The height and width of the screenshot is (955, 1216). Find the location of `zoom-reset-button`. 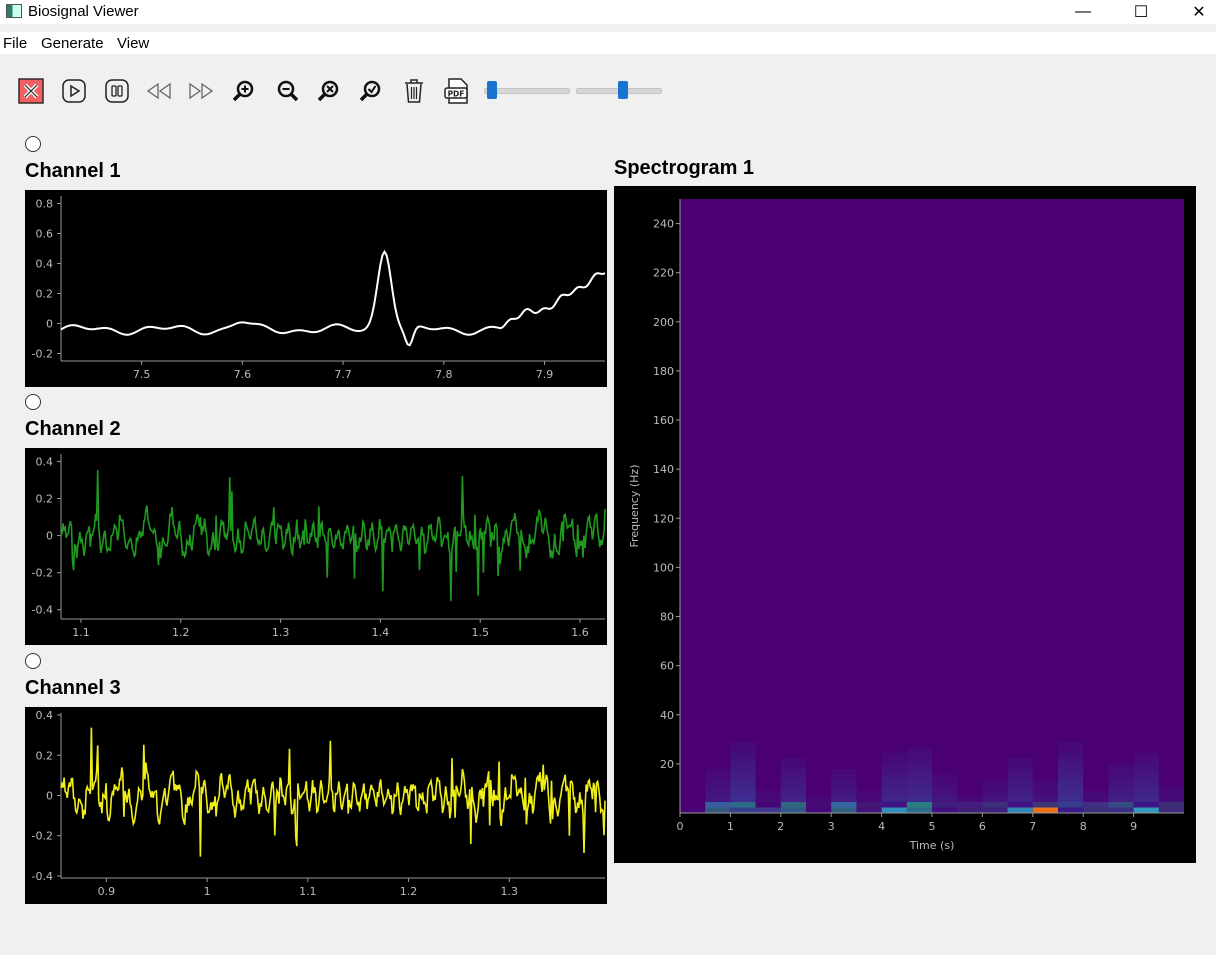

zoom-reset-button is located at coordinates (329, 91).